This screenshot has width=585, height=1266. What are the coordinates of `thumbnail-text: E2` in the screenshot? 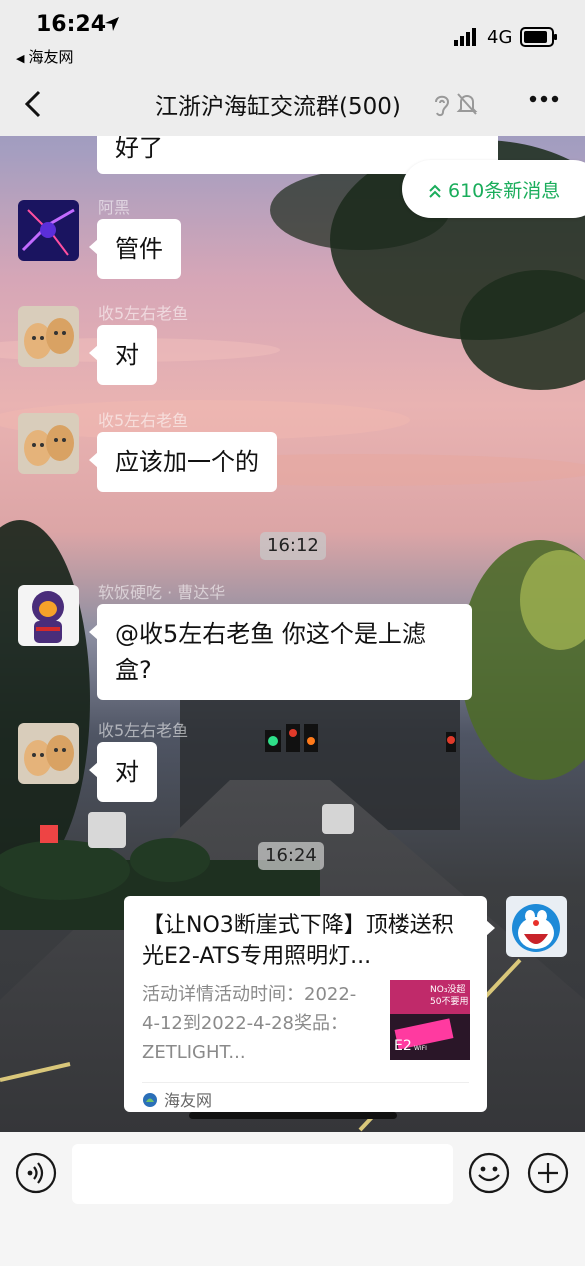 It's located at (403, 1046).